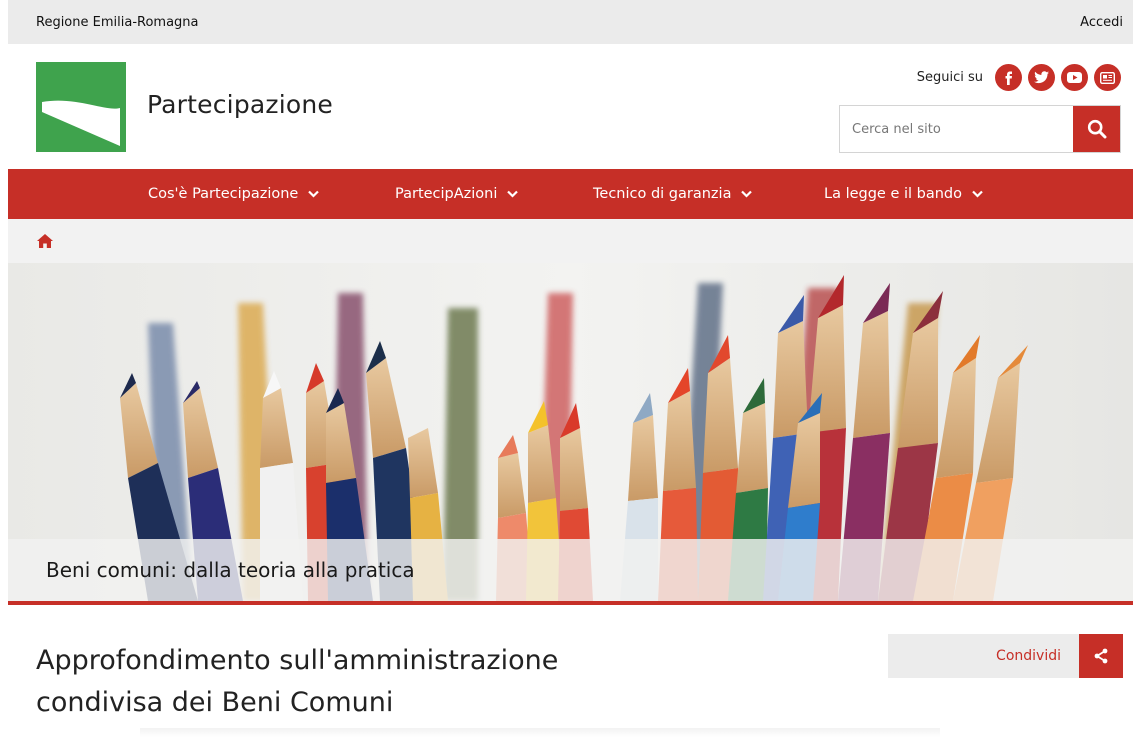  What do you see at coordinates (949, 77) in the screenshot?
I see `social-label: Seguici su` at bounding box center [949, 77].